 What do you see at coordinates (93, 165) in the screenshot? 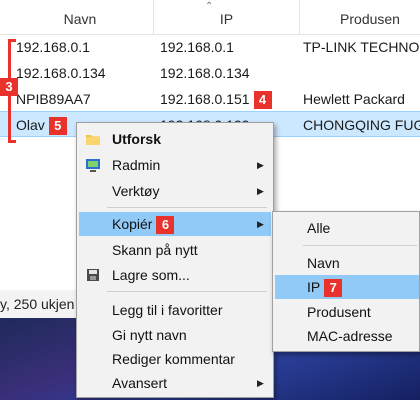
I see `radmin-icon` at bounding box center [93, 165].